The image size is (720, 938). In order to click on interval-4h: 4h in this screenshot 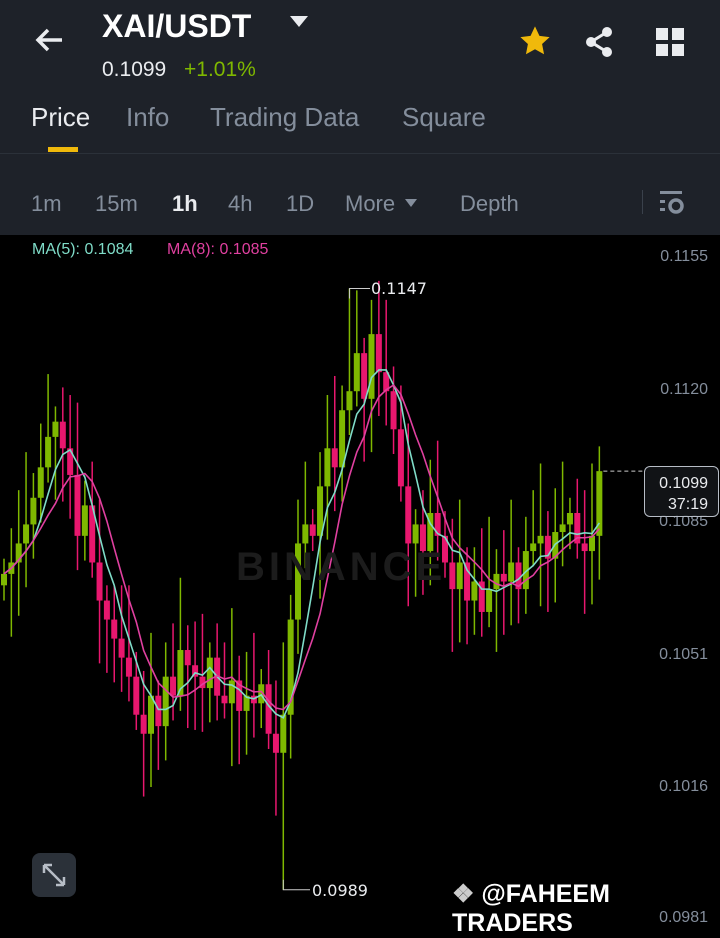, I will do `click(240, 204)`.